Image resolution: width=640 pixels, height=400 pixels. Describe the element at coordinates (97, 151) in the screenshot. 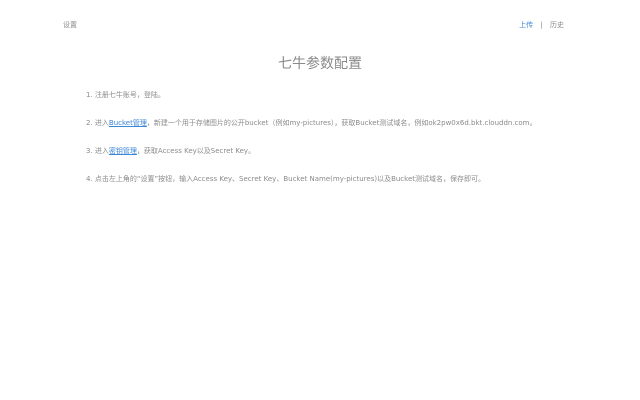

I see `step-3-prefix: 3. 进入` at that location.